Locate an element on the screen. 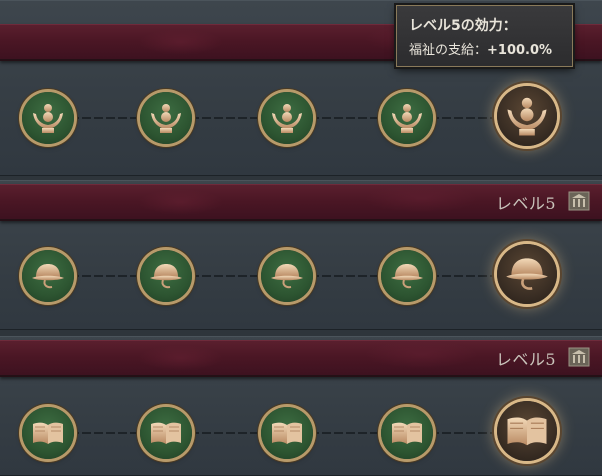 The width and height of the screenshot is (602, 476). level-effect-tooltip: レベル5の効力： 福祉の支給：+100.0% is located at coordinates (484, 36).